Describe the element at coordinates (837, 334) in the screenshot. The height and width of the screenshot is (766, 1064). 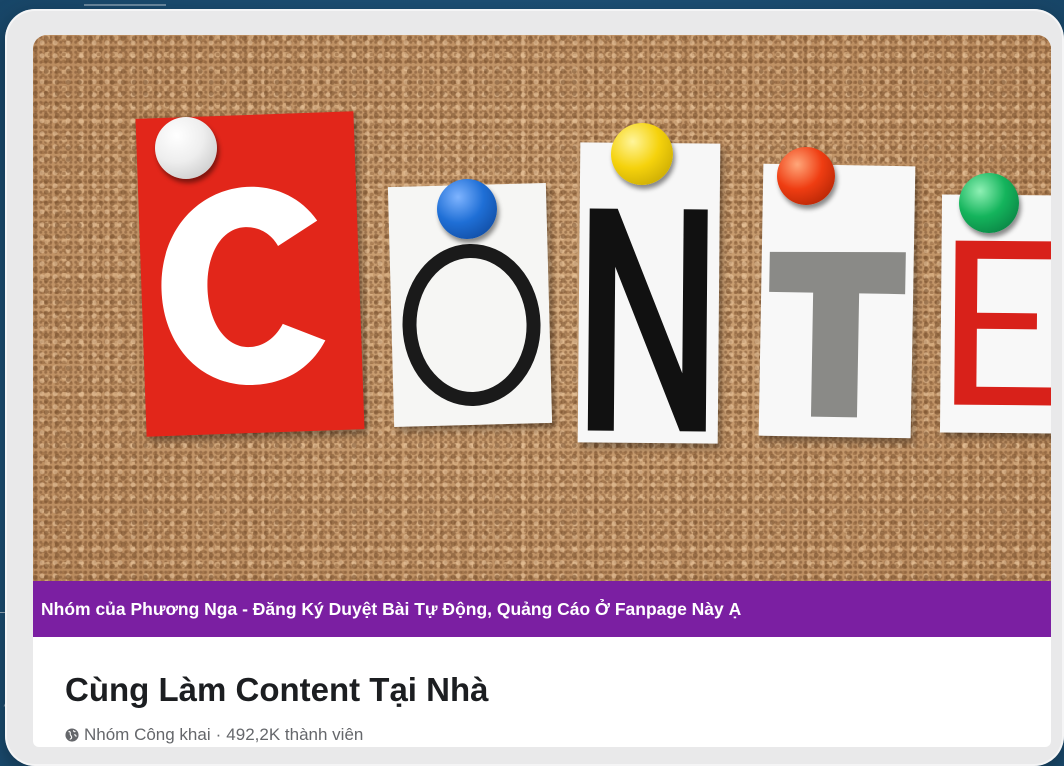
I see `letter-t-glyph` at that location.